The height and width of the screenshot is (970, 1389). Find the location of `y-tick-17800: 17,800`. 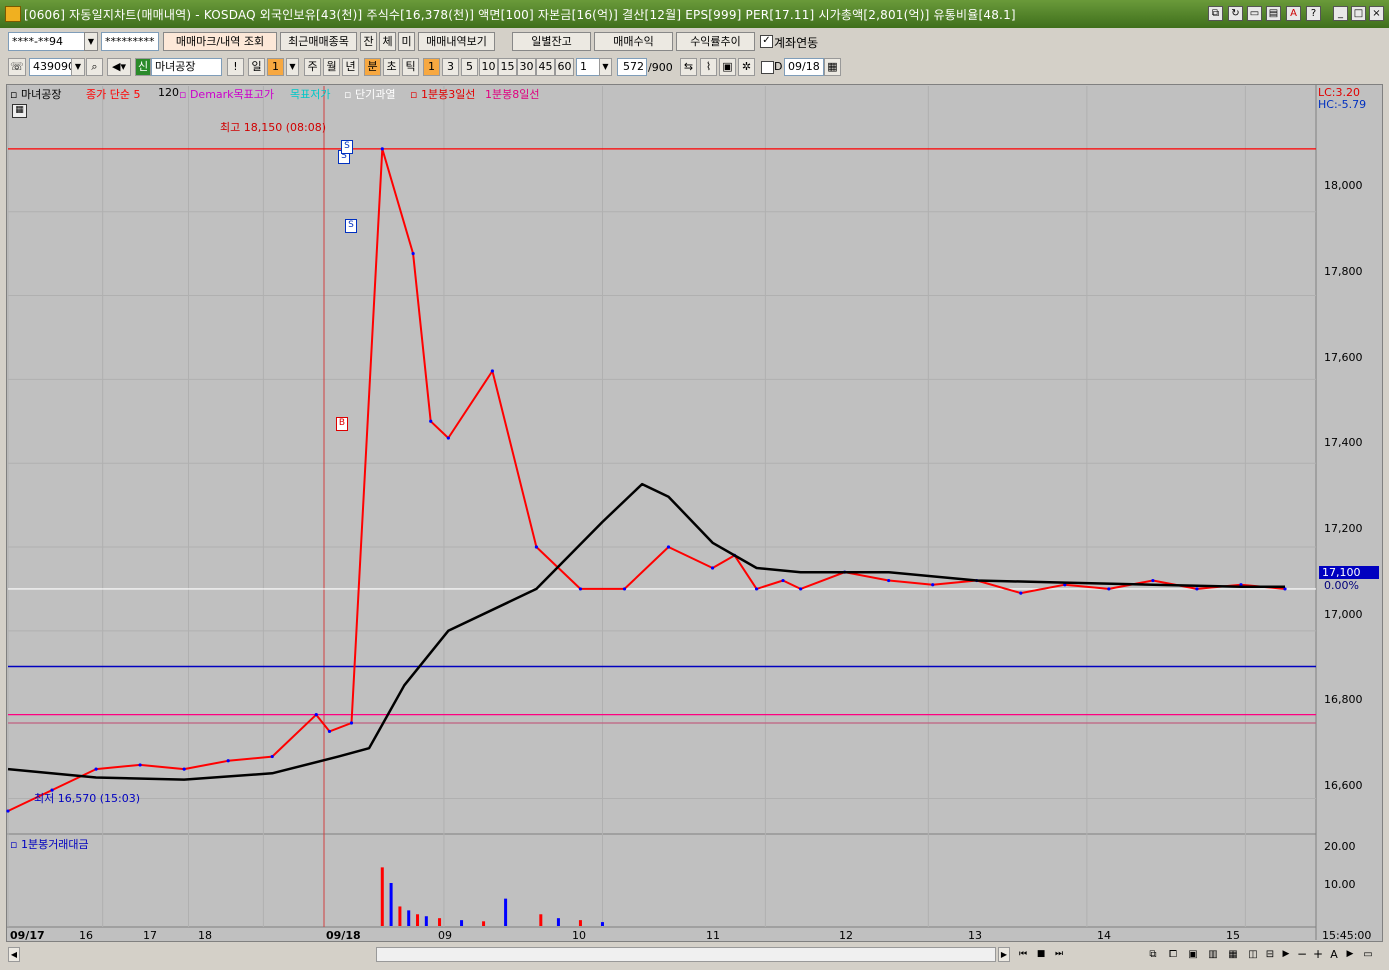

y-tick-17800: 17,800 is located at coordinates (1343, 271).